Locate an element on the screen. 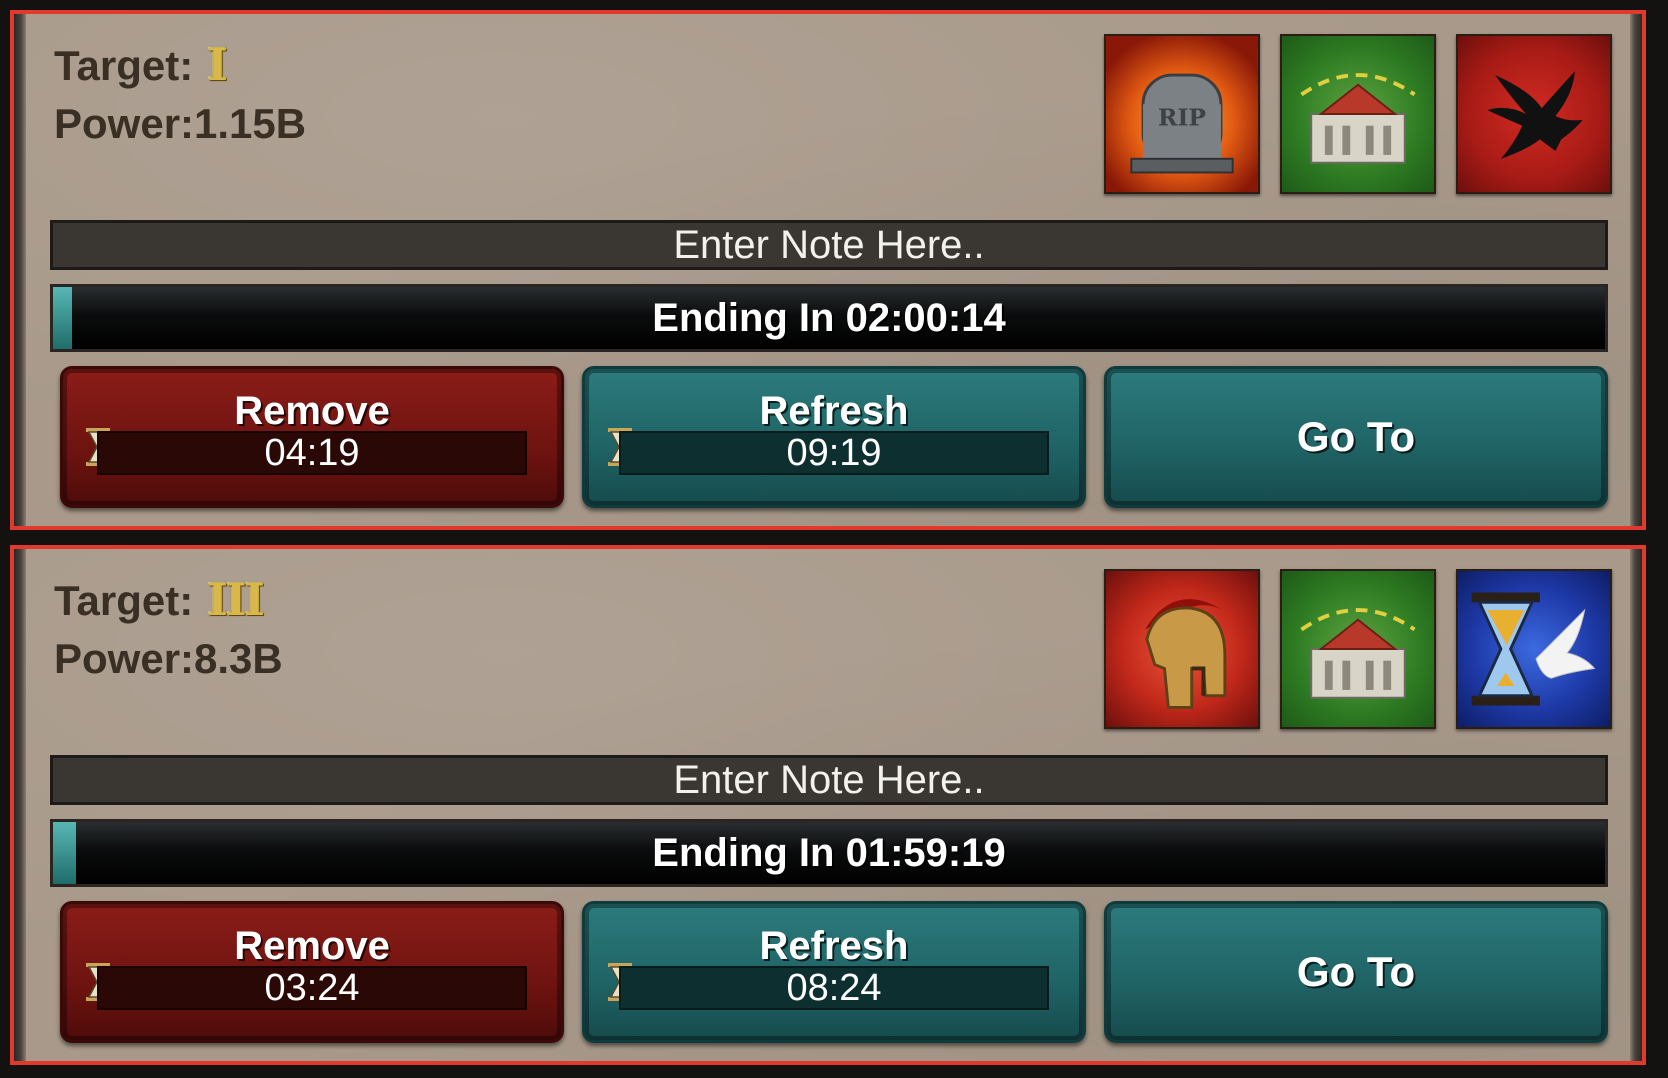  refresh-timer: 09:19 is located at coordinates (834, 453).